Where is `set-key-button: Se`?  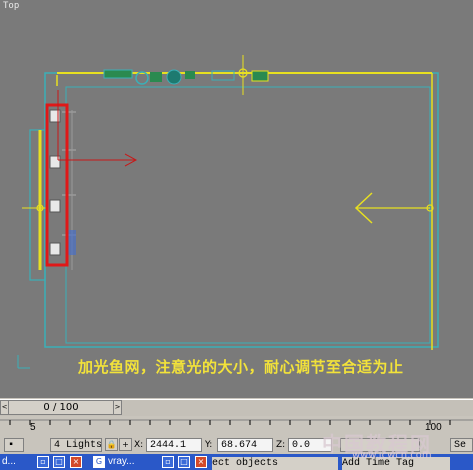 set-key-button: Se is located at coordinates (461, 445).